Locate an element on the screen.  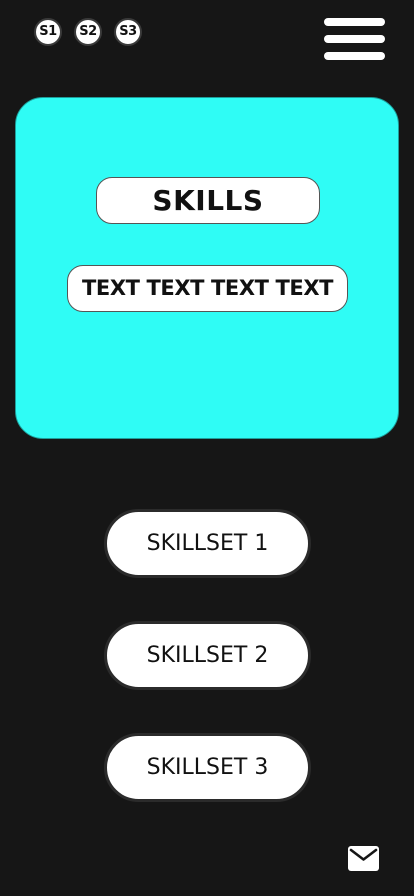
slide-button-s3: S3 is located at coordinates (128, 32).